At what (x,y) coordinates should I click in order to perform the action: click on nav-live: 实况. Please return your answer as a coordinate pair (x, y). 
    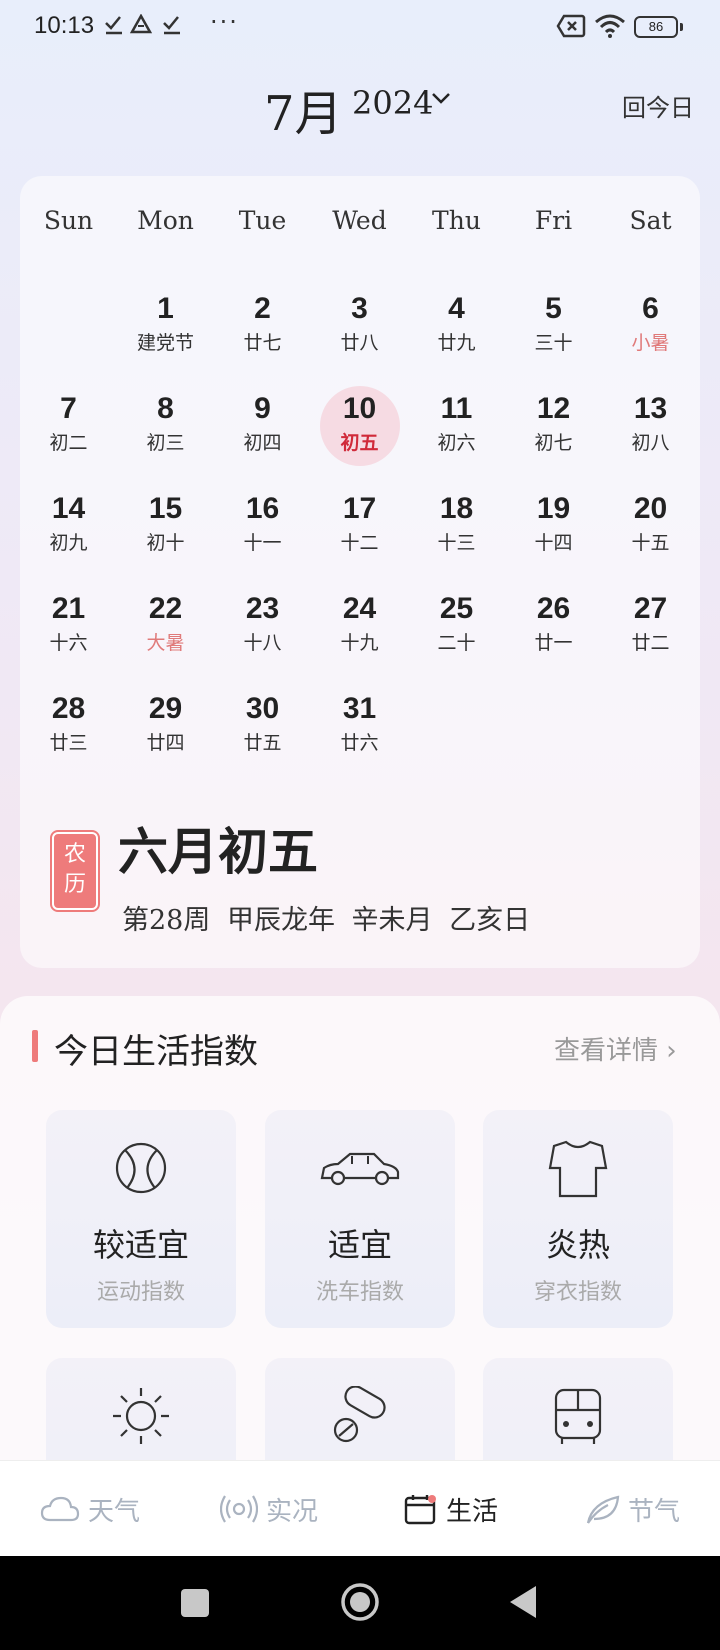
    Looking at the image, I should click on (269, 1509).